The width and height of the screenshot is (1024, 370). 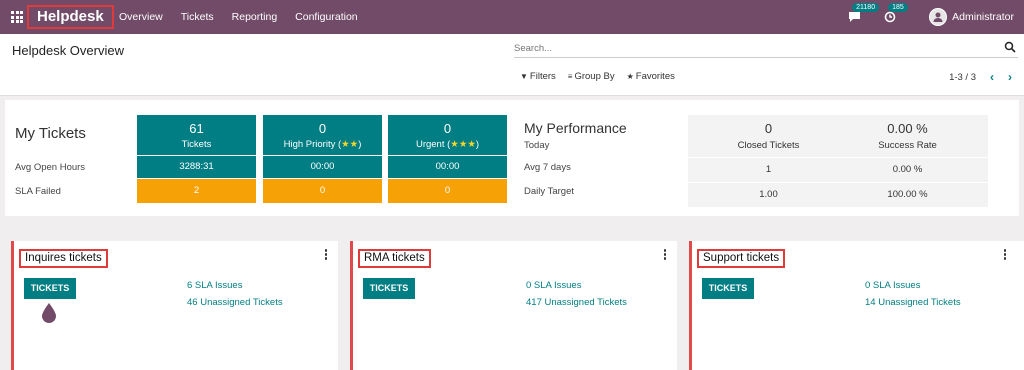 What do you see at coordinates (394, 258) in the screenshot?
I see `team-name: RMA tickets` at bounding box center [394, 258].